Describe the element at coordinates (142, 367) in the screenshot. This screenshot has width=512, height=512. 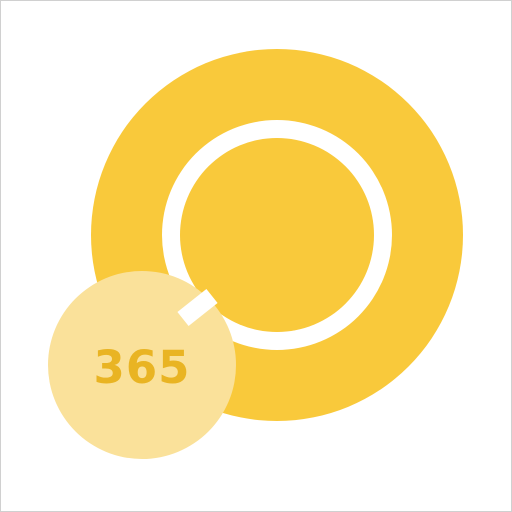
I see `badge-text: 365` at that location.